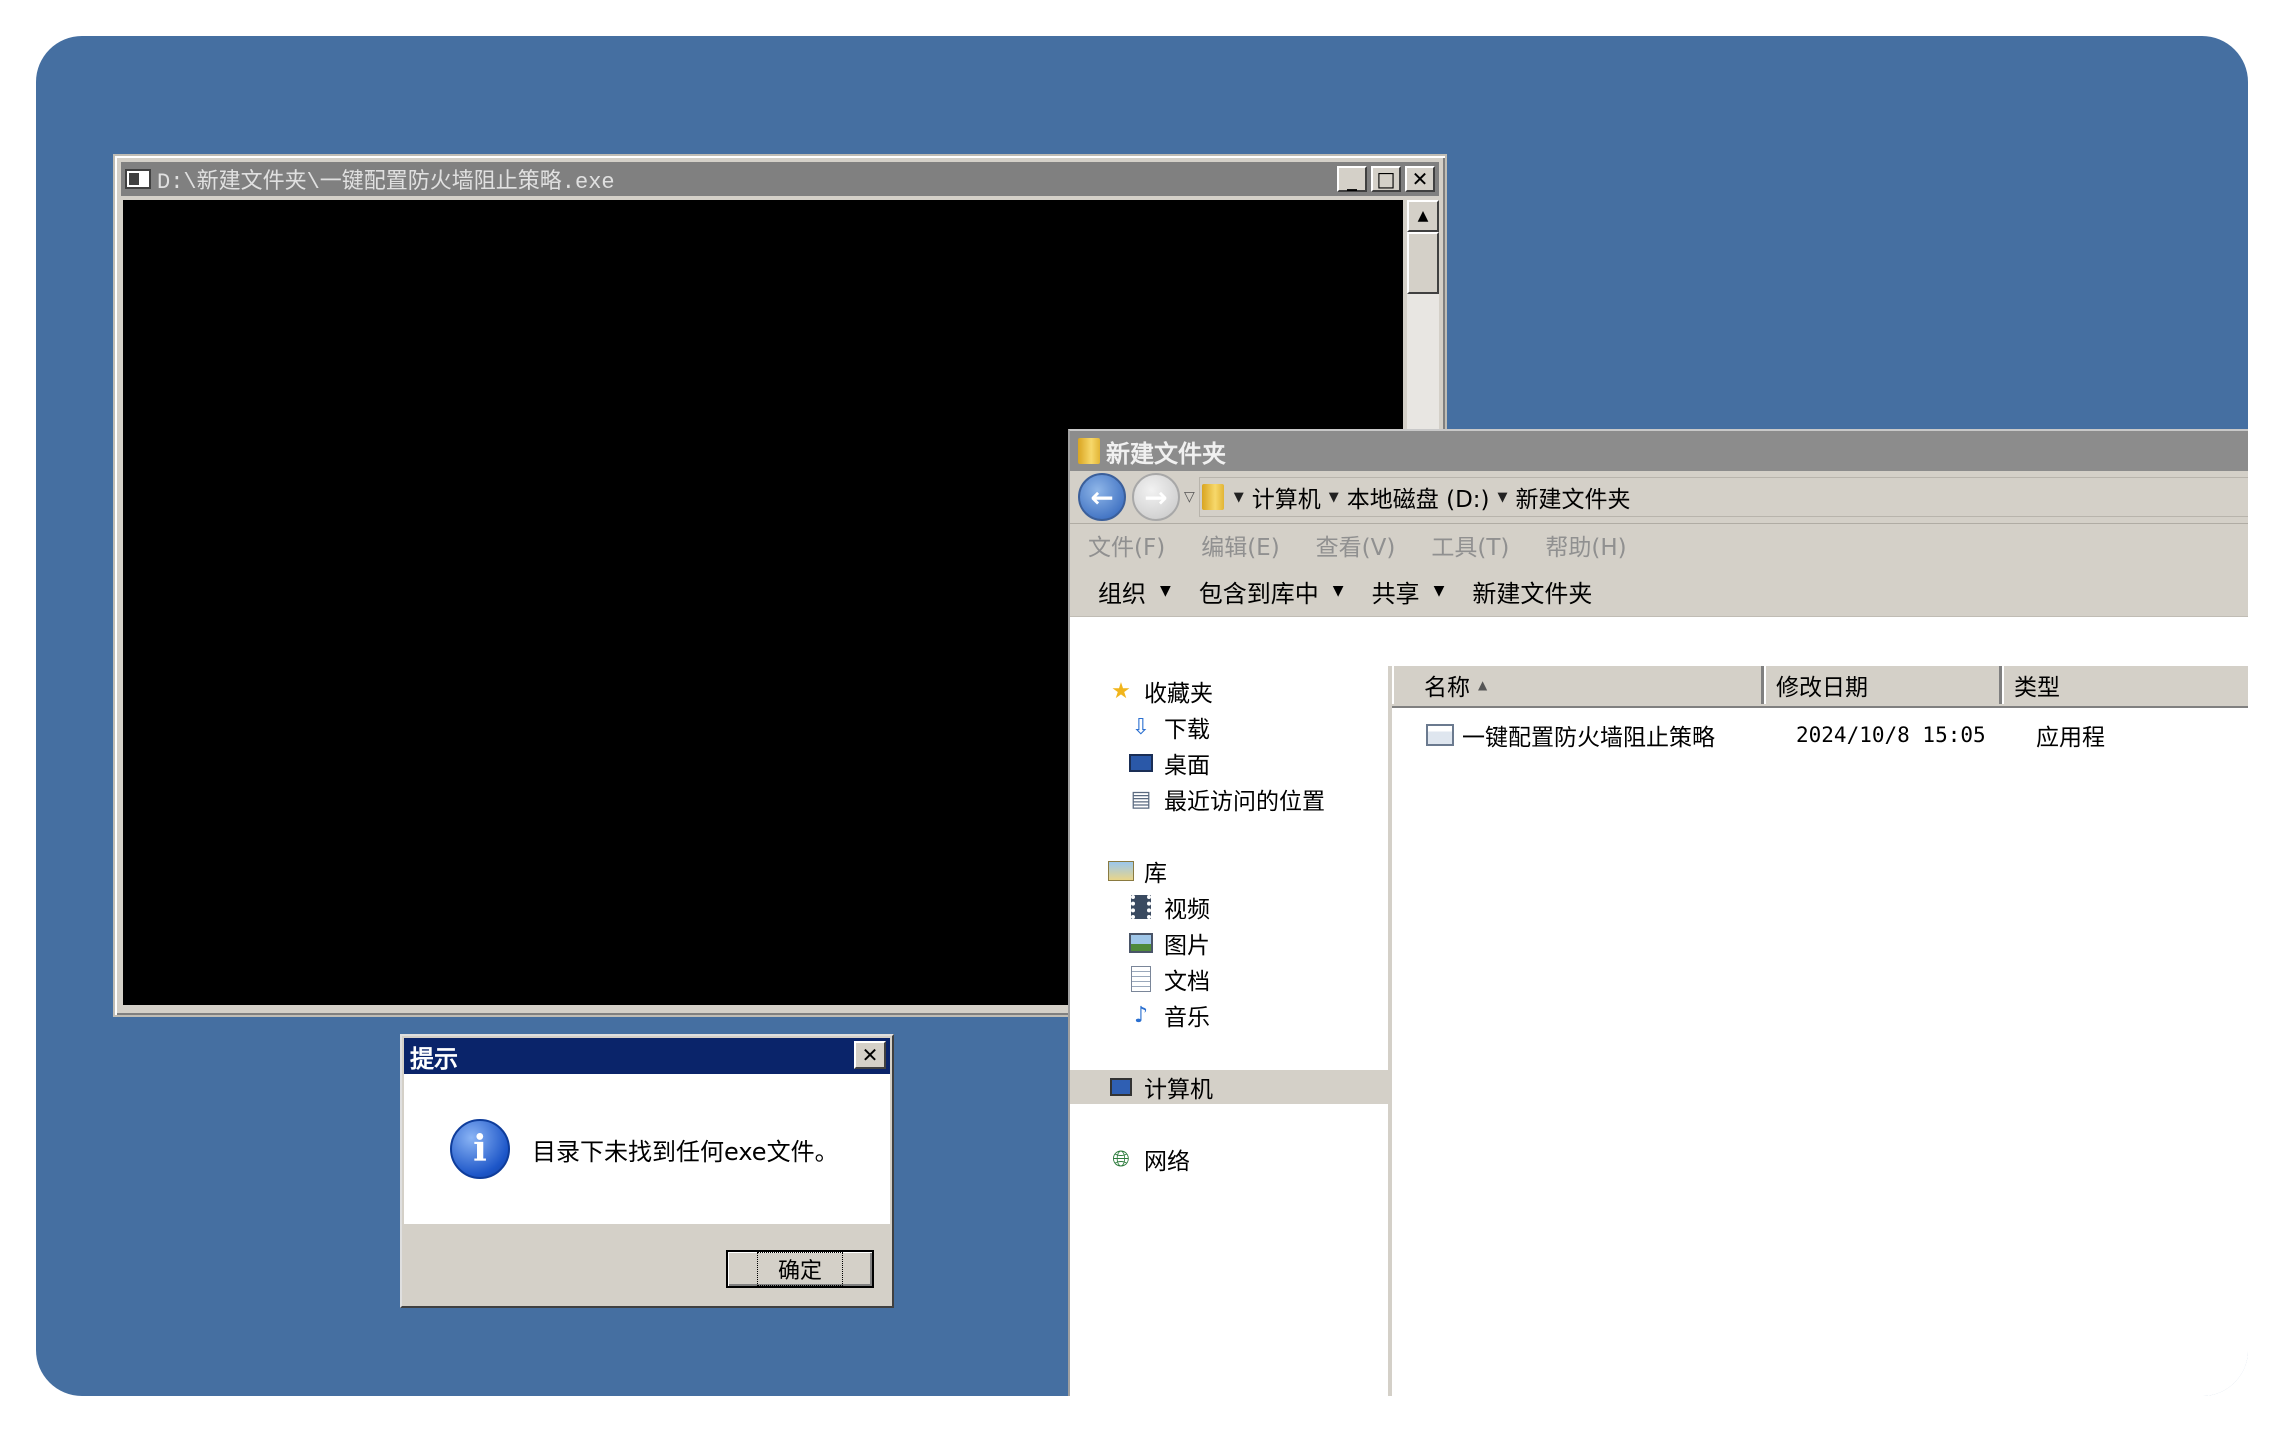 The image size is (2284, 1432). What do you see at coordinates (1166, 453) in the screenshot?
I see `explorer-title: 新建文件夹` at bounding box center [1166, 453].